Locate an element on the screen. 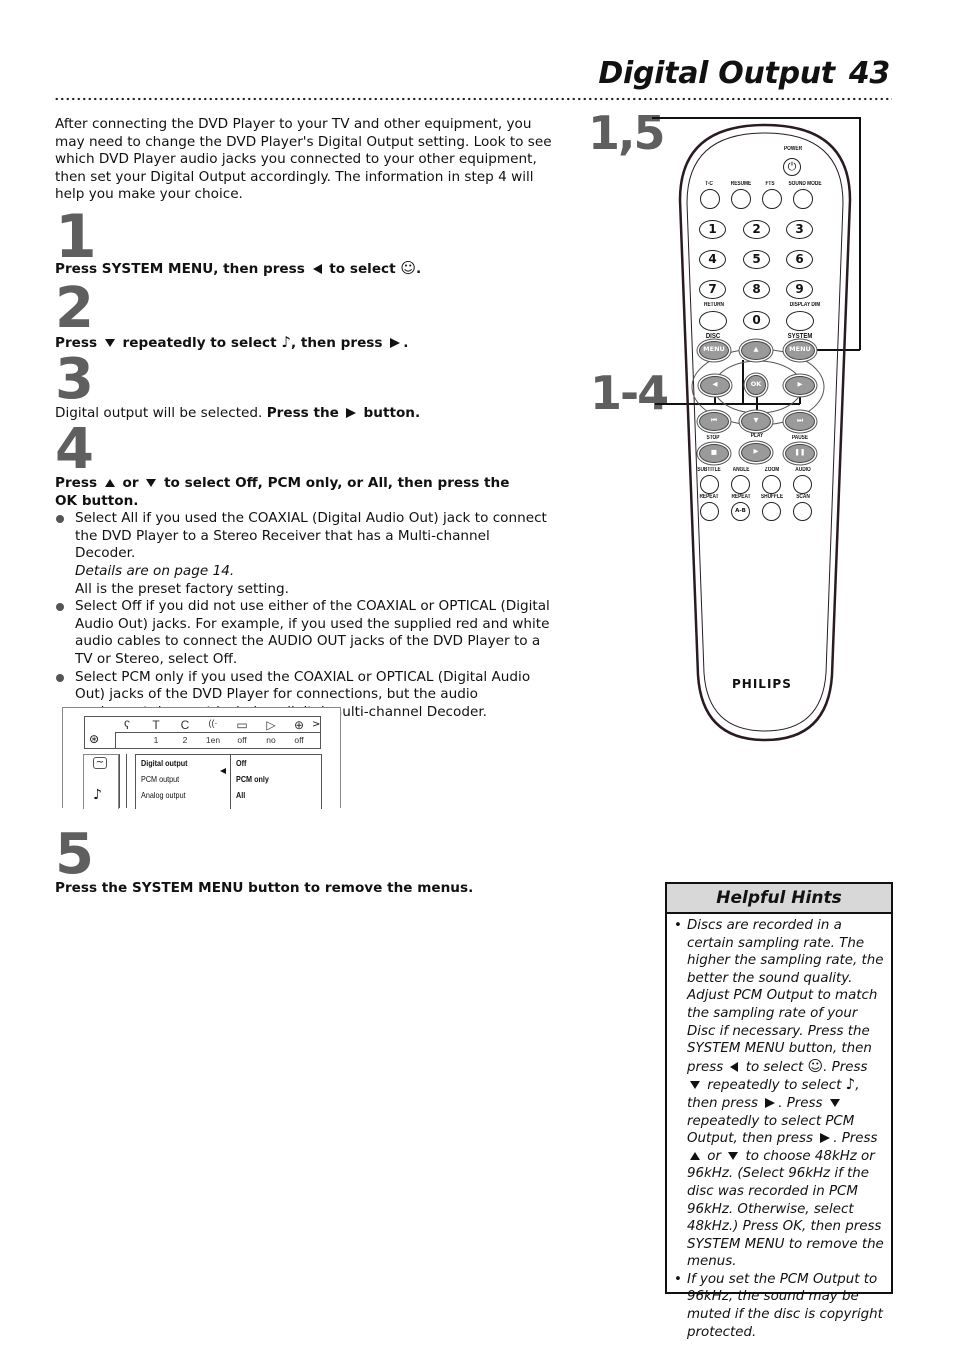  osd-top-bar: ⊛ ʕ T C ((· ▭ ▷ ⊕ > 1 2 1en off no off is located at coordinates (202, 732).